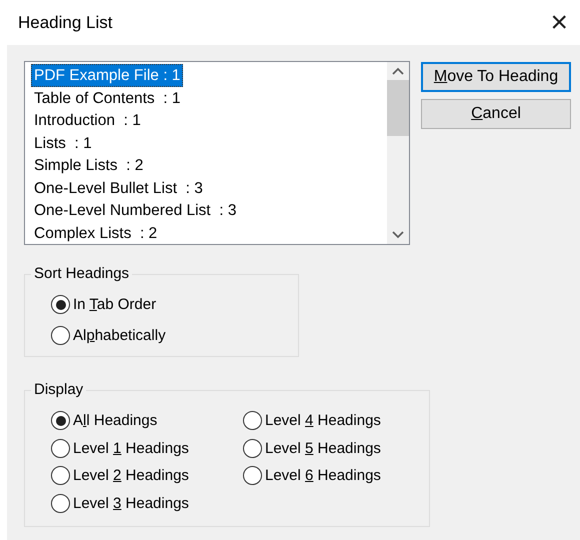 The image size is (580, 540). Describe the element at coordinates (107, 97) in the screenshot. I see `list-item: Table of Contents : 1` at that location.